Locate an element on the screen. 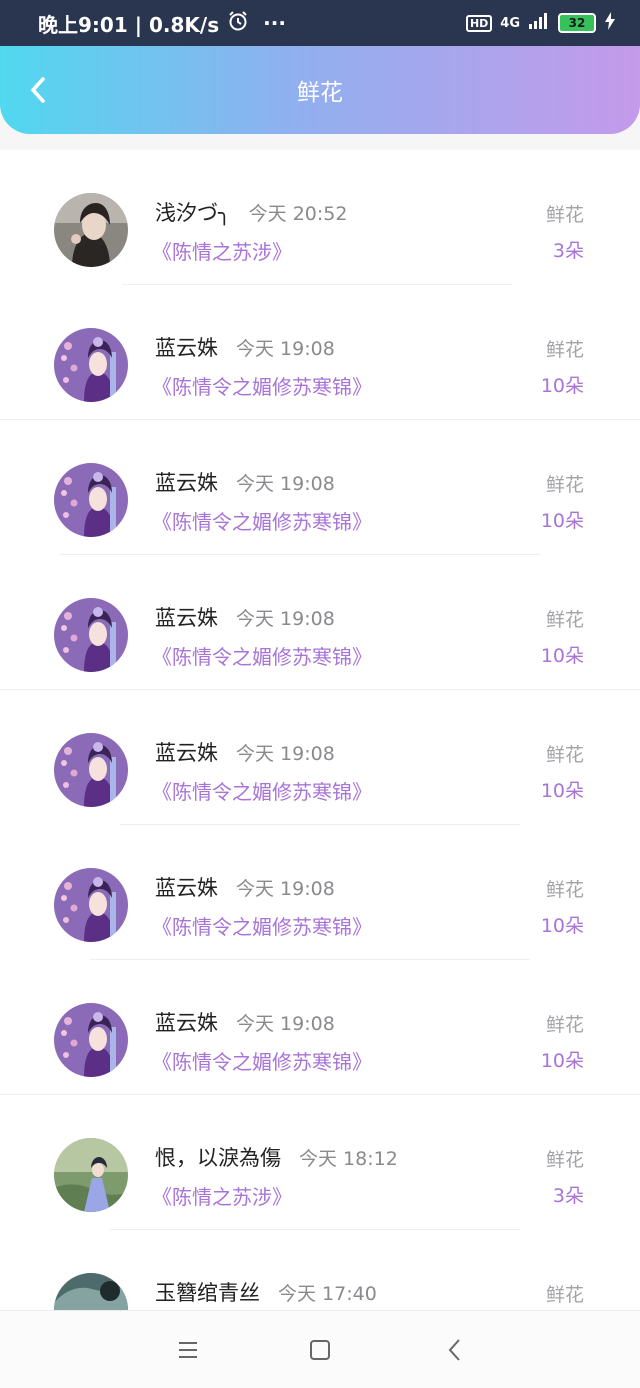 The height and width of the screenshot is (1388, 640). user-name-text: 浅汐づ╮ is located at coordinates (193, 213).